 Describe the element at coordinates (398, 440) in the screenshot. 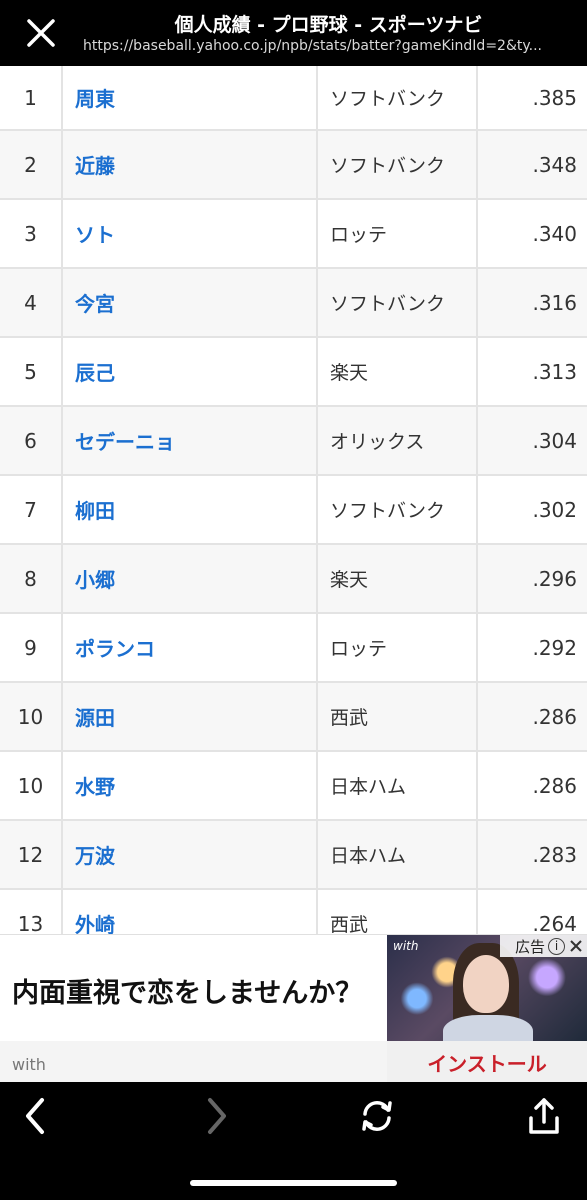

I see `team-cell: オリックス` at that location.